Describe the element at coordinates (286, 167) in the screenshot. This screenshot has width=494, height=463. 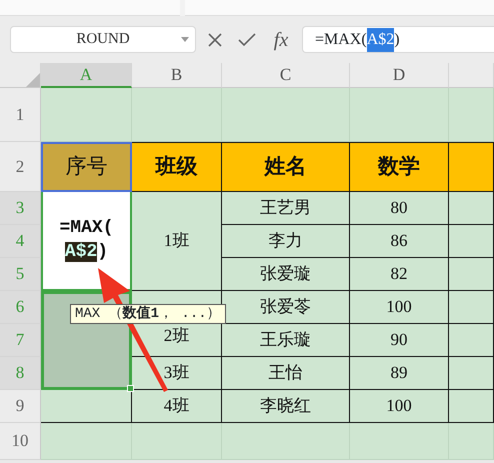
I see `header-cell: 姓名` at that location.